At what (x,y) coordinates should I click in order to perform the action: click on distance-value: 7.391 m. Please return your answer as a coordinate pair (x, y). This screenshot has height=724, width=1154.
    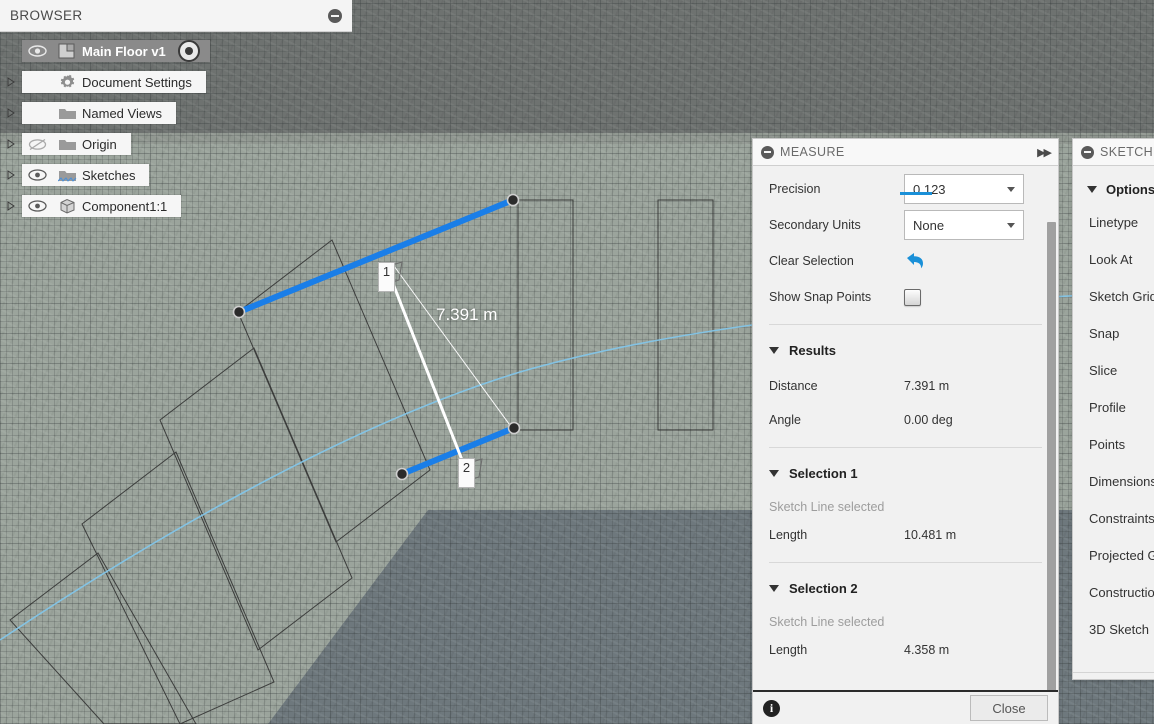
    Looking at the image, I should click on (927, 386).